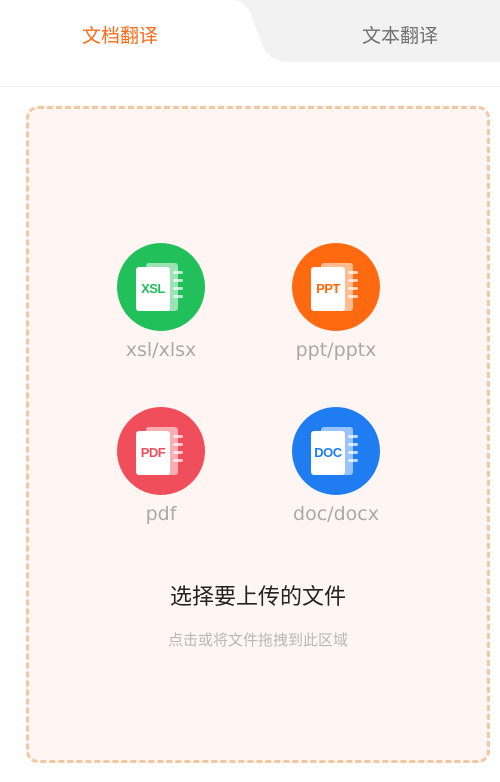 The image size is (500, 782). Describe the element at coordinates (336, 350) in the screenshot. I see `filetype-ppt-label: ppt/pptx` at that location.